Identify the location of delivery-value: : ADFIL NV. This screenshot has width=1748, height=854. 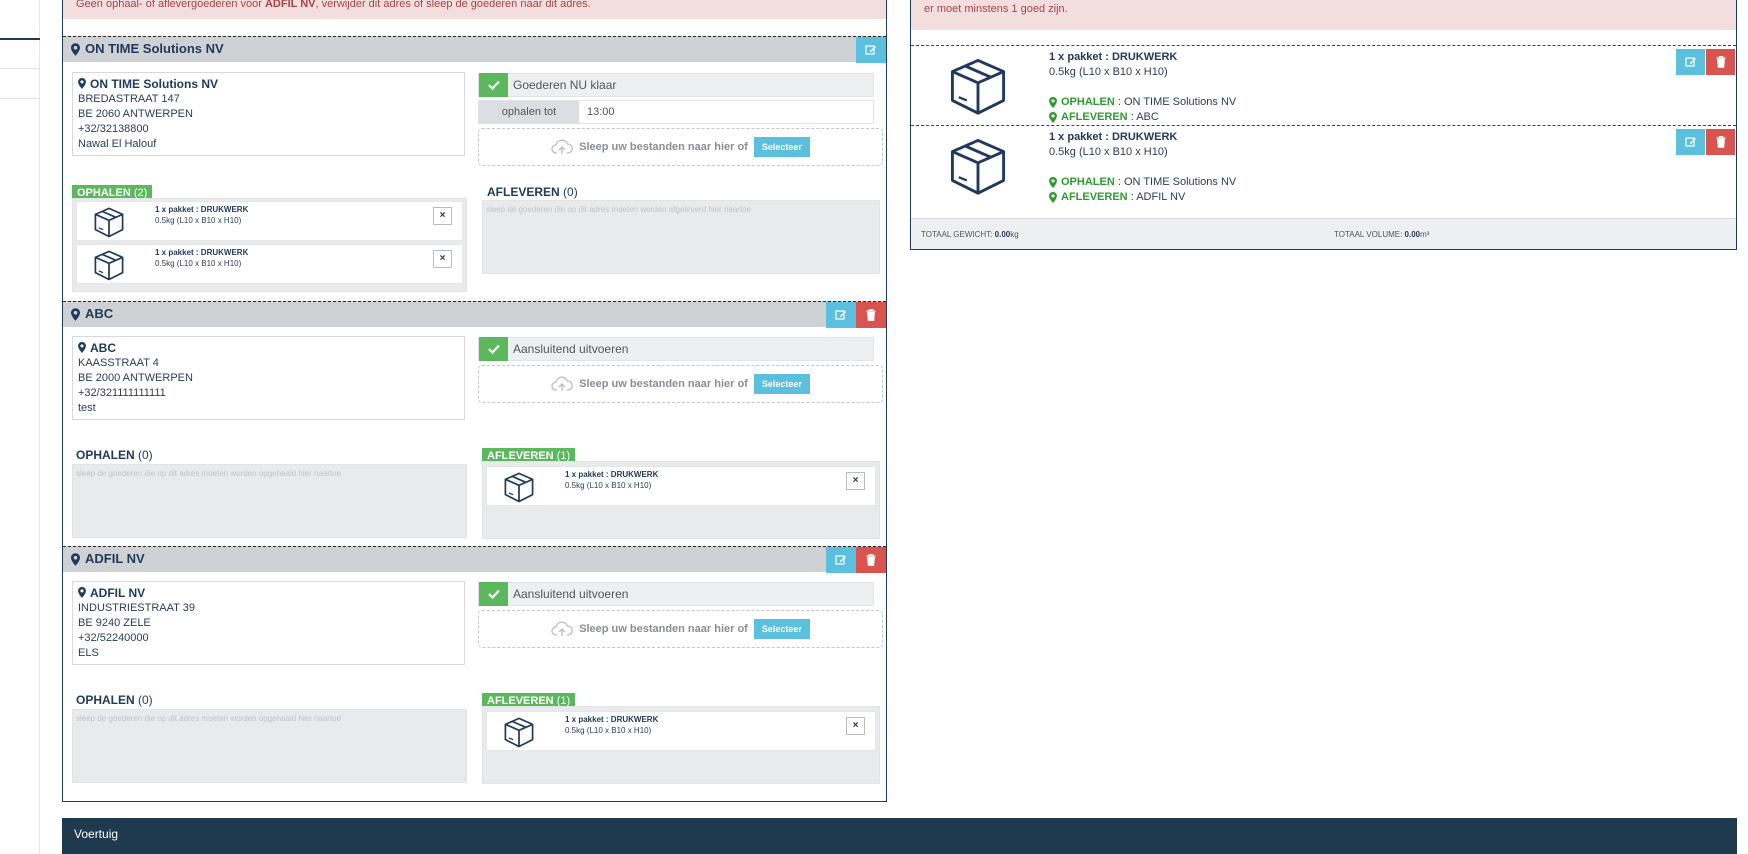
(1158, 197).